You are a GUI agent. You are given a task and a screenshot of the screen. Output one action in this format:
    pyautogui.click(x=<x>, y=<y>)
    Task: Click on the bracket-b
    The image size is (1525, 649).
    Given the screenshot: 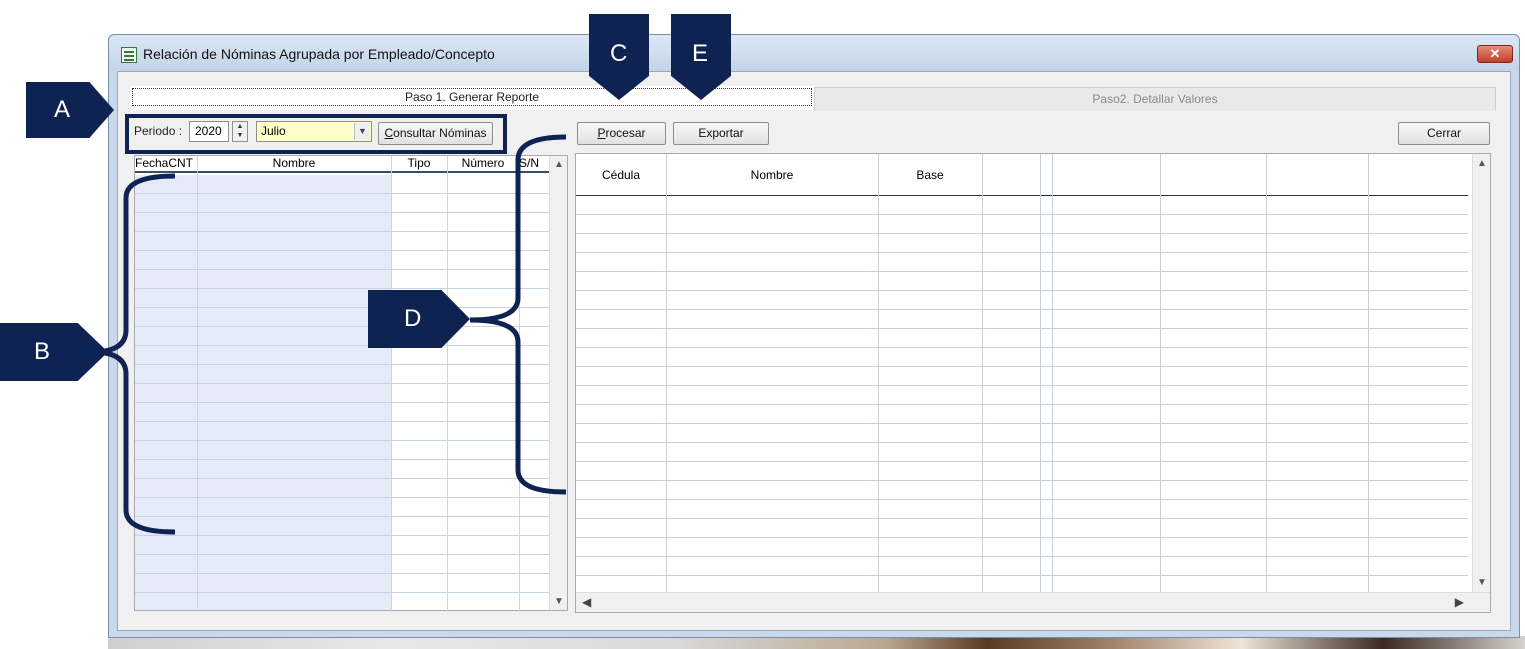 What is the action you would take?
    pyautogui.click(x=133, y=354)
    